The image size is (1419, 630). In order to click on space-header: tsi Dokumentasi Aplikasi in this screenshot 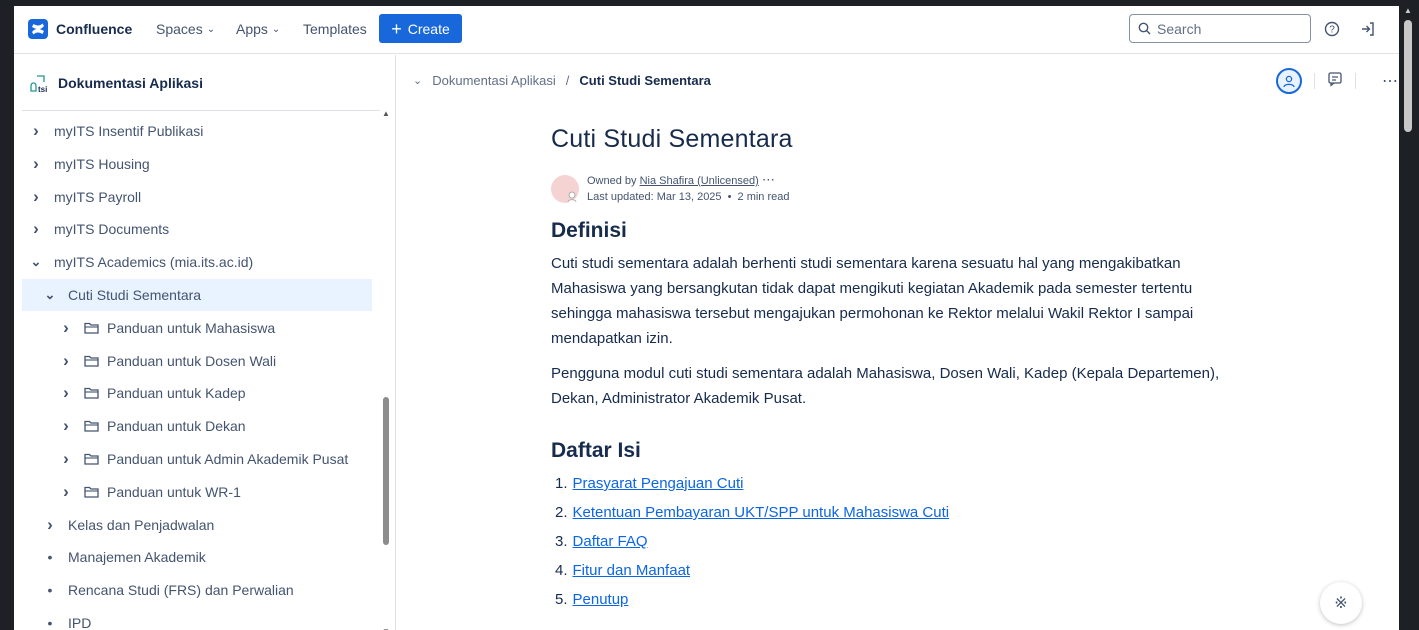, I will do `click(115, 83)`.